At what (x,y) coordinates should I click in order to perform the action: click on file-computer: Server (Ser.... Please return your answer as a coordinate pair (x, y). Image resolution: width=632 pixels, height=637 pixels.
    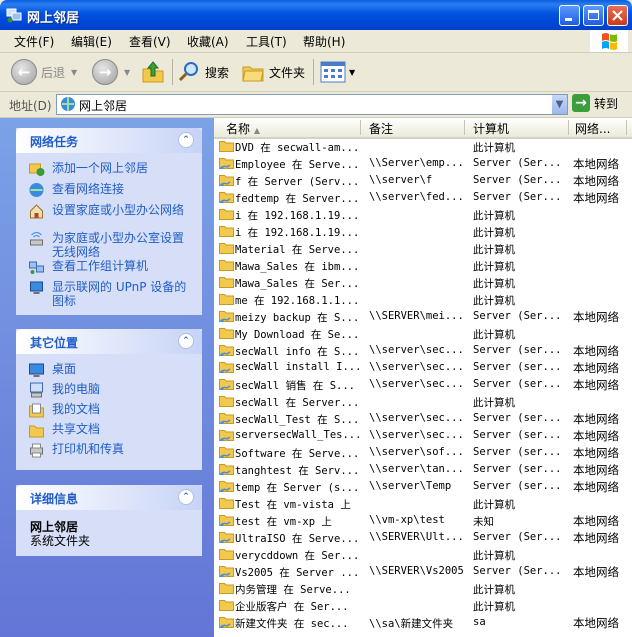
    Looking at the image, I should click on (517, 180).